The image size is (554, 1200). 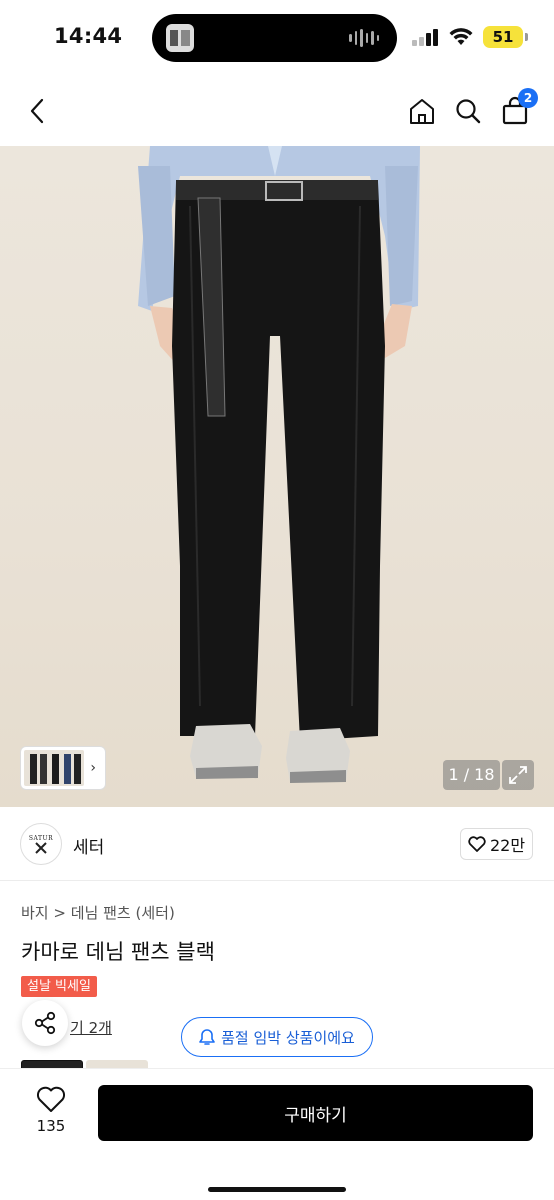 I want to click on wishlist-count: 135, so click(x=51, y=1126).